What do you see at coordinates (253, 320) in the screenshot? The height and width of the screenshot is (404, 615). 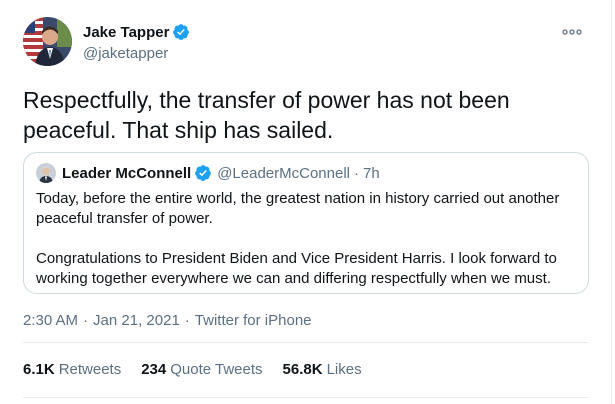 I see `tweet-source: Twitter for iPhone` at bounding box center [253, 320].